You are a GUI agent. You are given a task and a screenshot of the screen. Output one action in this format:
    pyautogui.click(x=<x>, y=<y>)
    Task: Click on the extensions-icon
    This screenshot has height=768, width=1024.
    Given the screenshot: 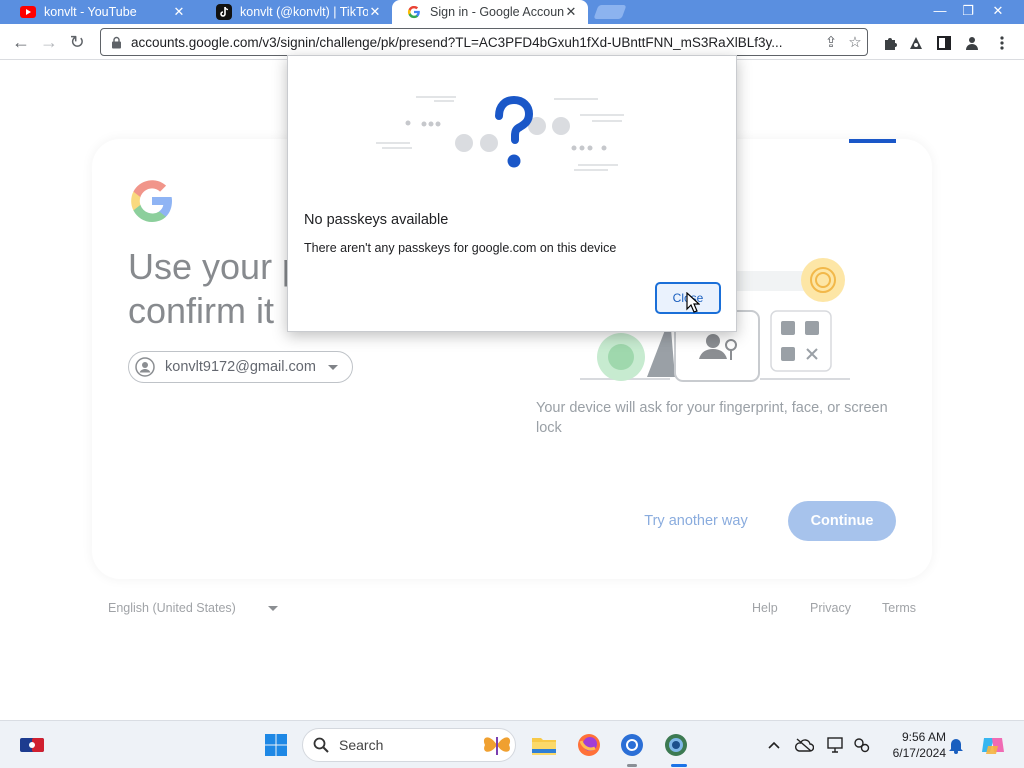 What is the action you would take?
    pyautogui.click(x=890, y=43)
    